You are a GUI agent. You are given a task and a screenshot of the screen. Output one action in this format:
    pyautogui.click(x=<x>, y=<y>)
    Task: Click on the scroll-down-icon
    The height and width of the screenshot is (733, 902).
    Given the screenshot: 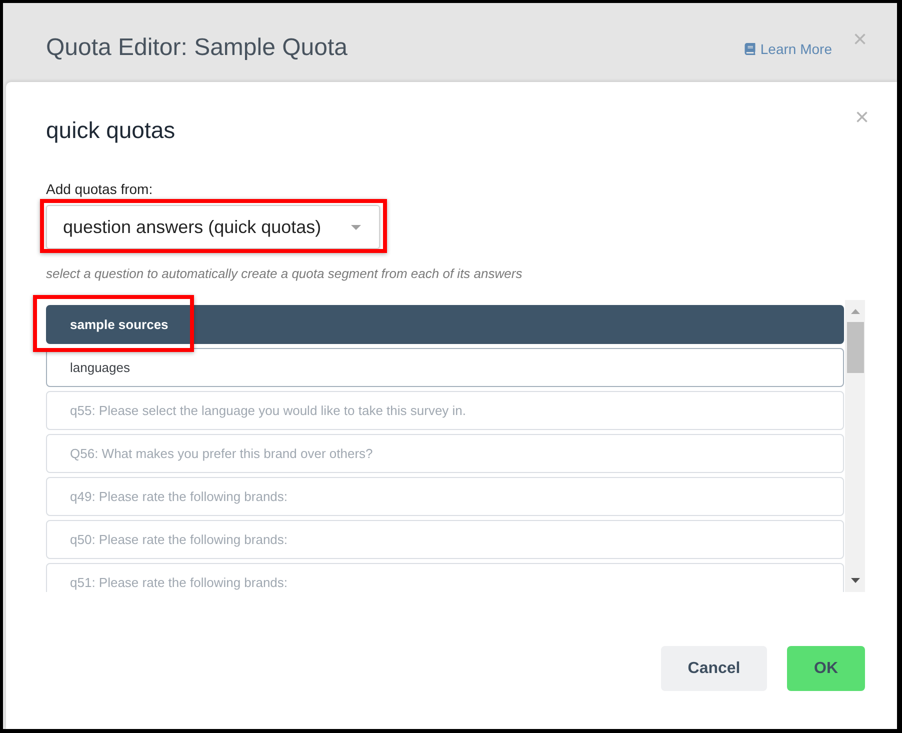 What is the action you would take?
    pyautogui.click(x=855, y=580)
    